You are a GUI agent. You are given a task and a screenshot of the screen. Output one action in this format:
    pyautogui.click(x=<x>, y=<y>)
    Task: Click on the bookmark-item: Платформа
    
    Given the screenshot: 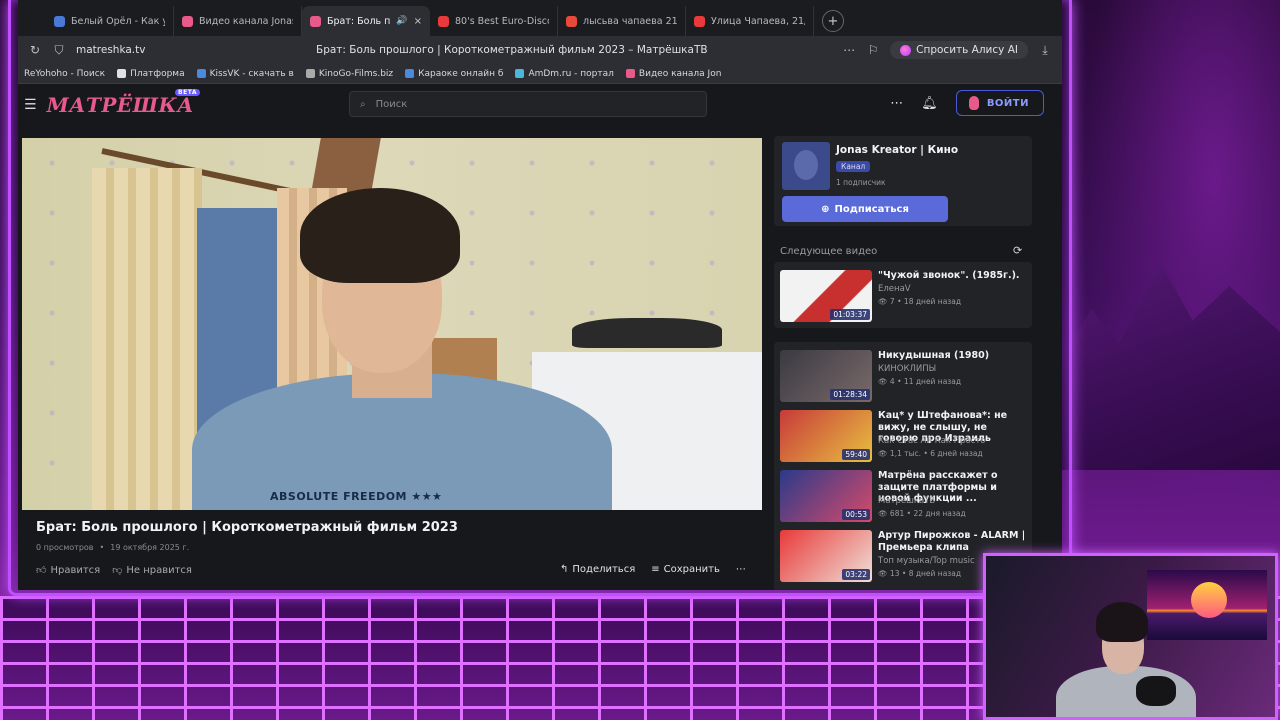 What is the action you would take?
    pyautogui.click(x=151, y=74)
    